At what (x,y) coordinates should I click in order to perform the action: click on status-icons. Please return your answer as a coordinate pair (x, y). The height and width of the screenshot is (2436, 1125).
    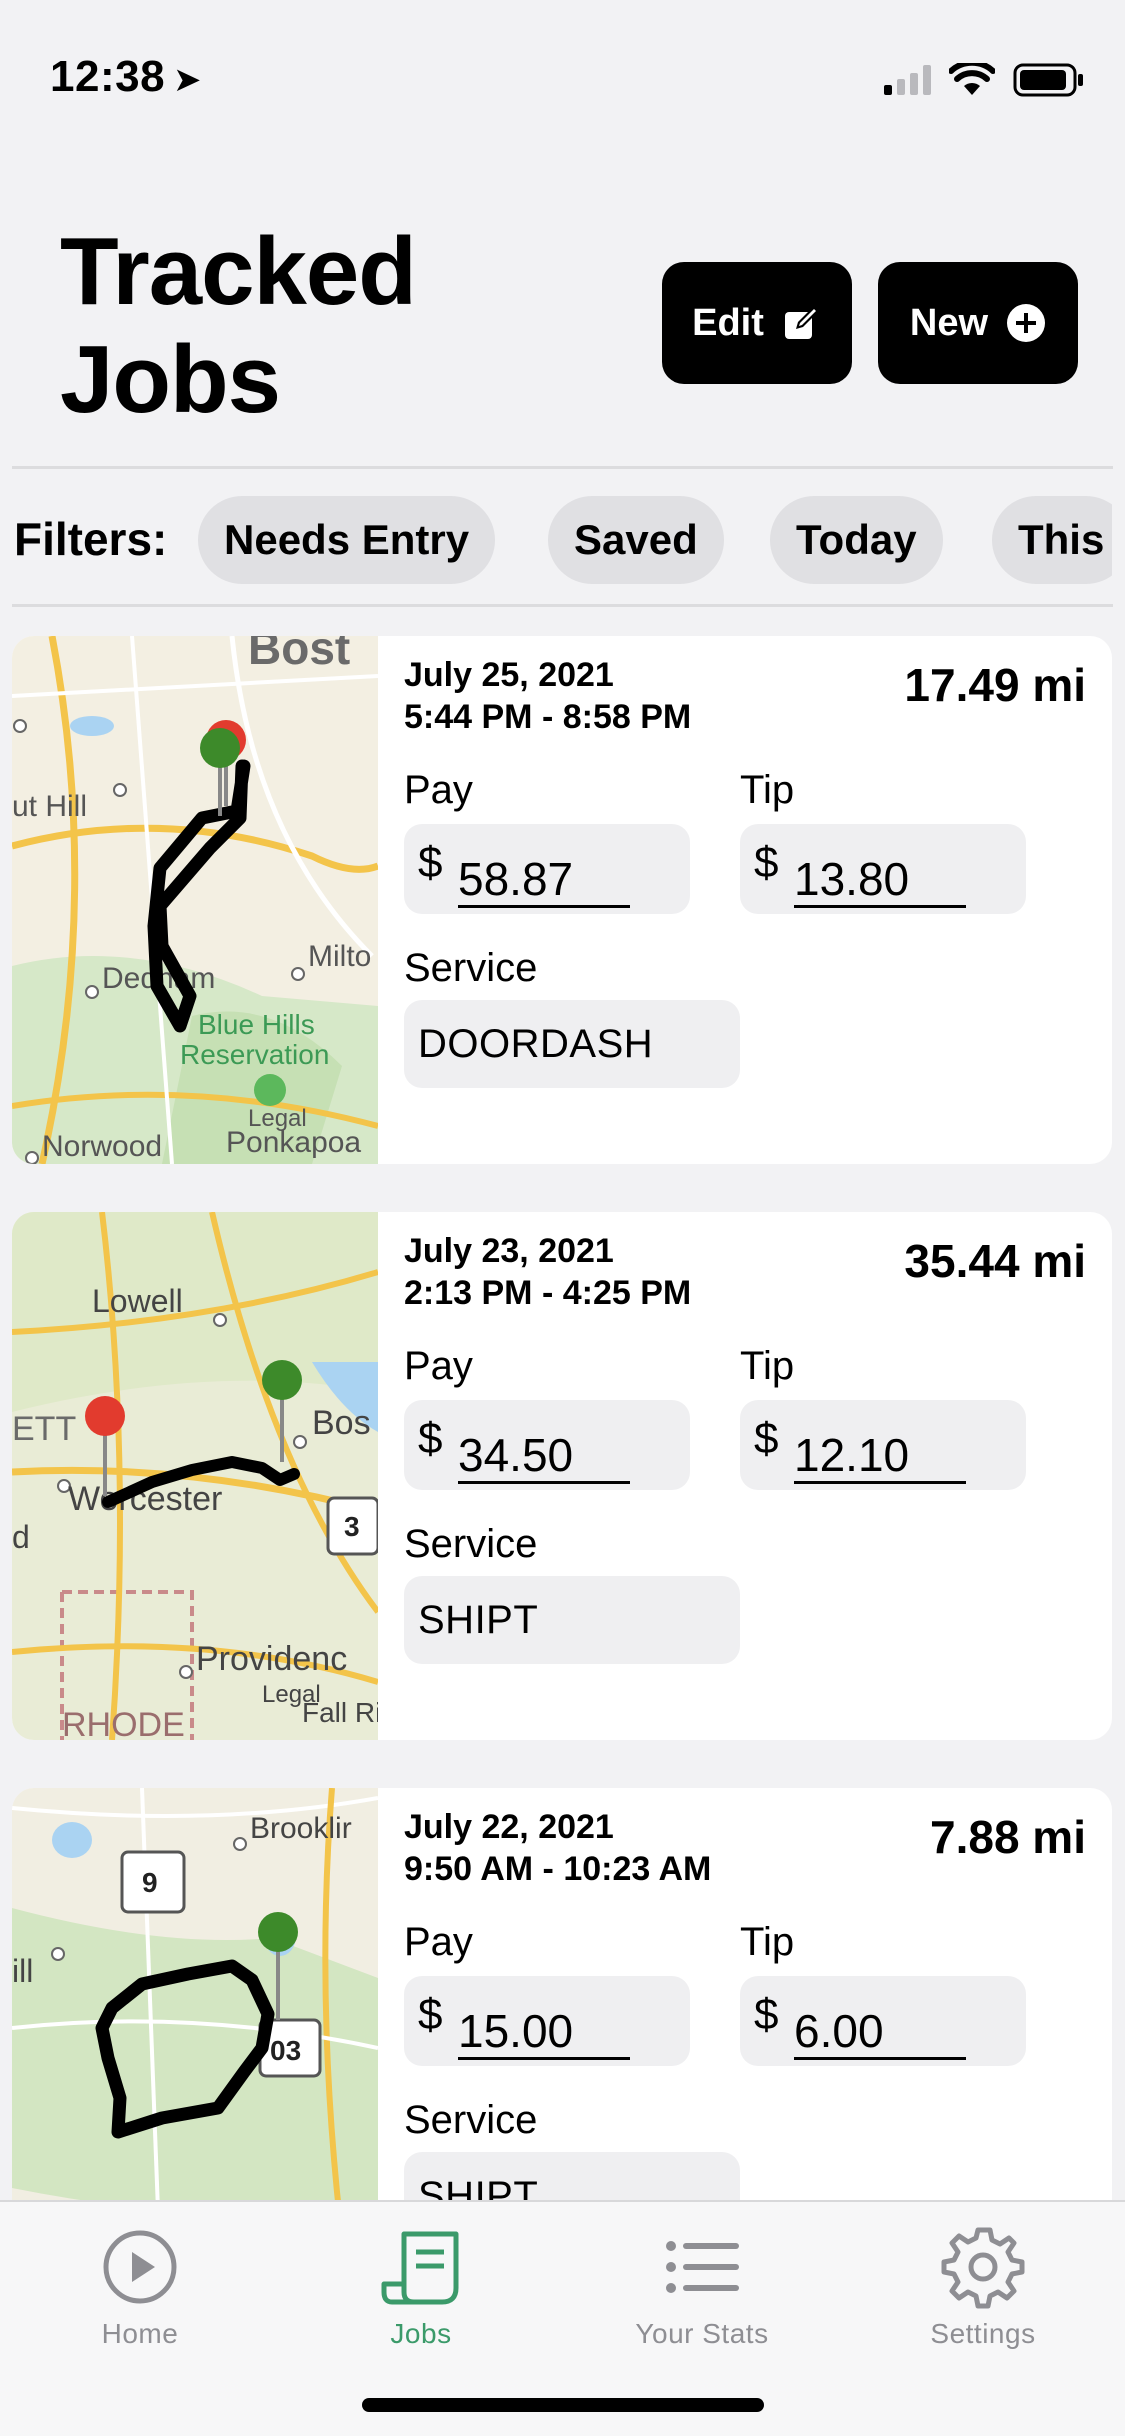
    Looking at the image, I should click on (984, 80).